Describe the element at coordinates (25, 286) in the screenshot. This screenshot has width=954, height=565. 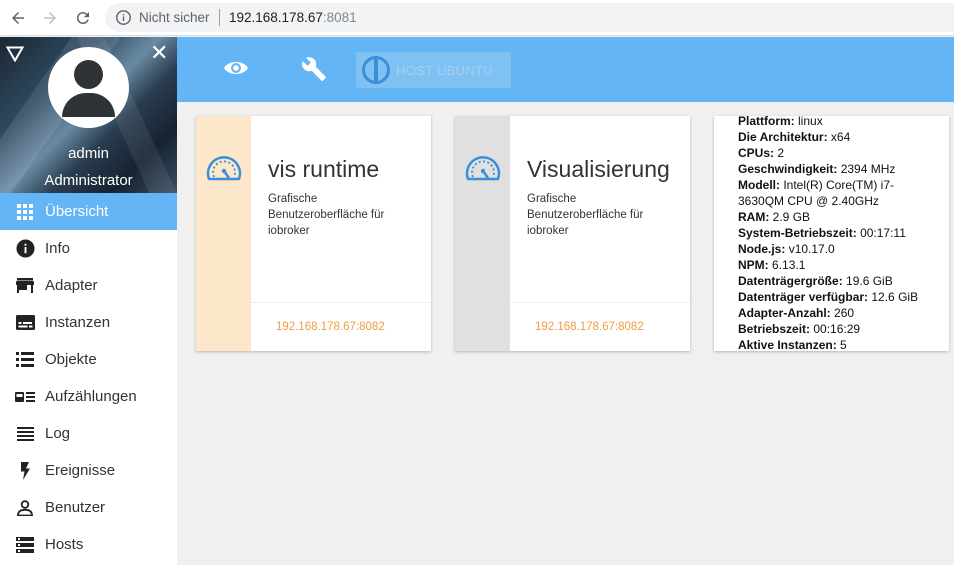
I see `store-icon` at that location.